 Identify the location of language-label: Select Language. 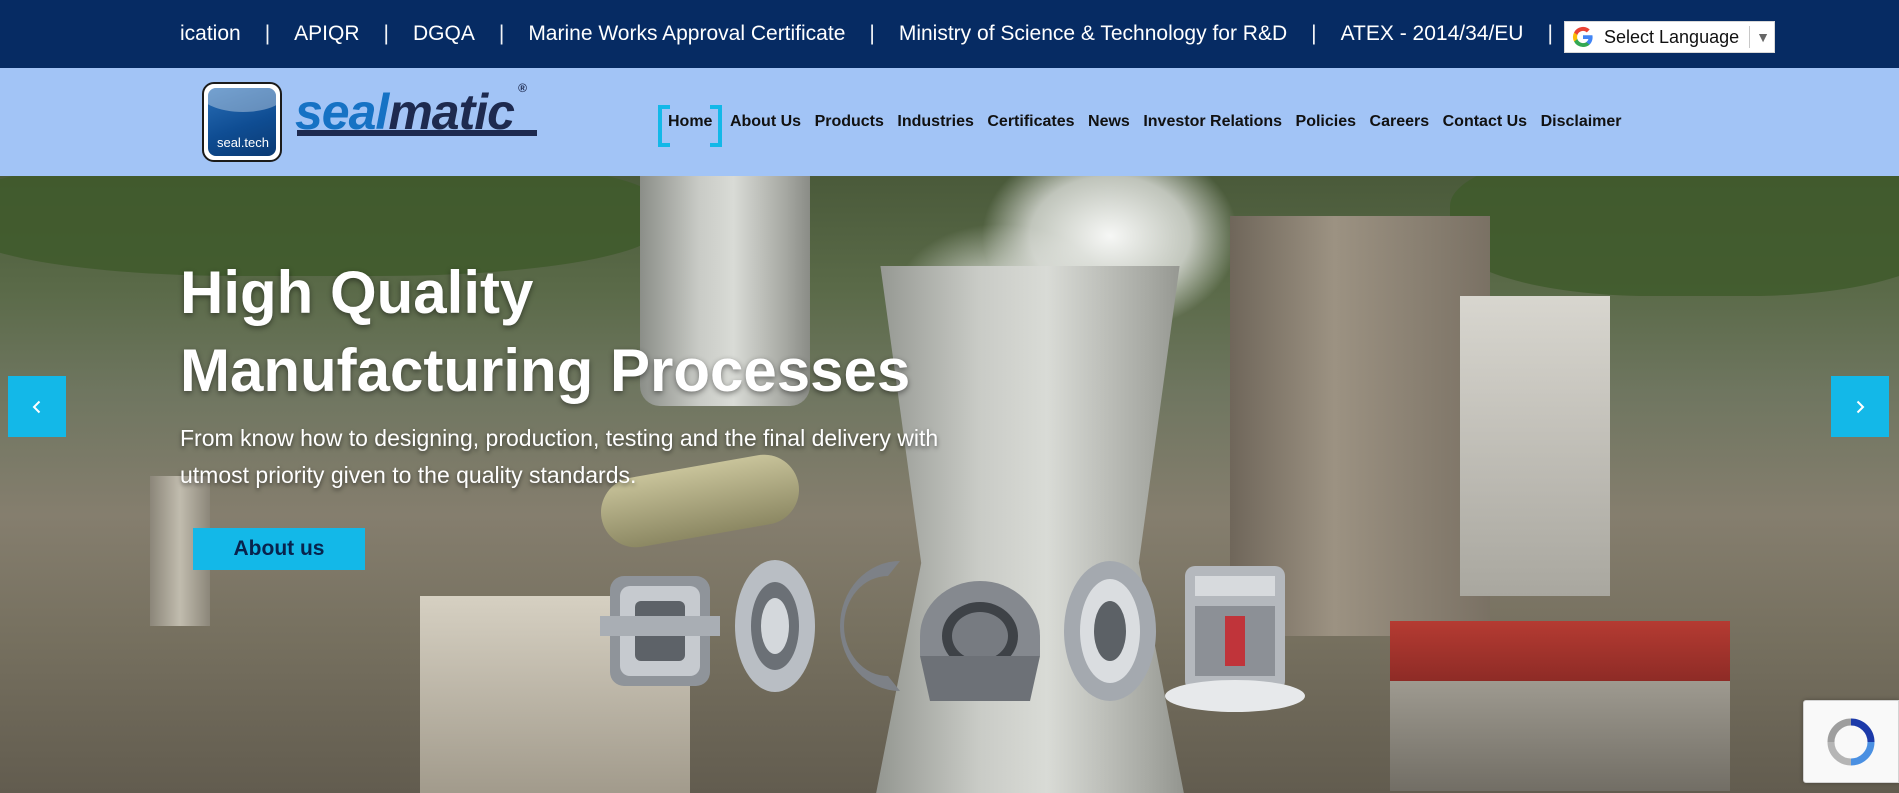
(1672, 36).